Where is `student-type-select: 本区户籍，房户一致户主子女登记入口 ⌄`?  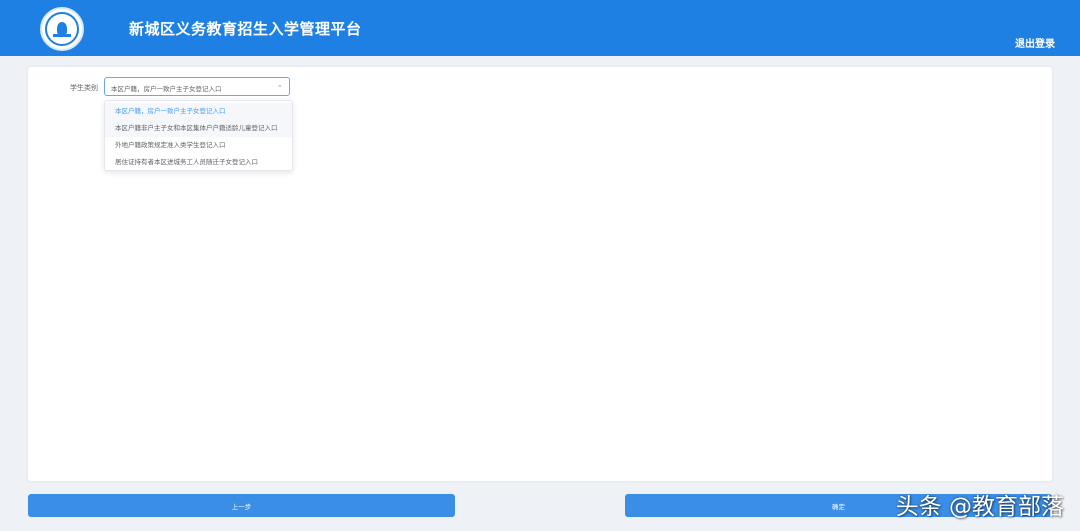 student-type-select: 本区户籍，房户一致户主子女登记入口 ⌄ is located at coordinates (197, 86).